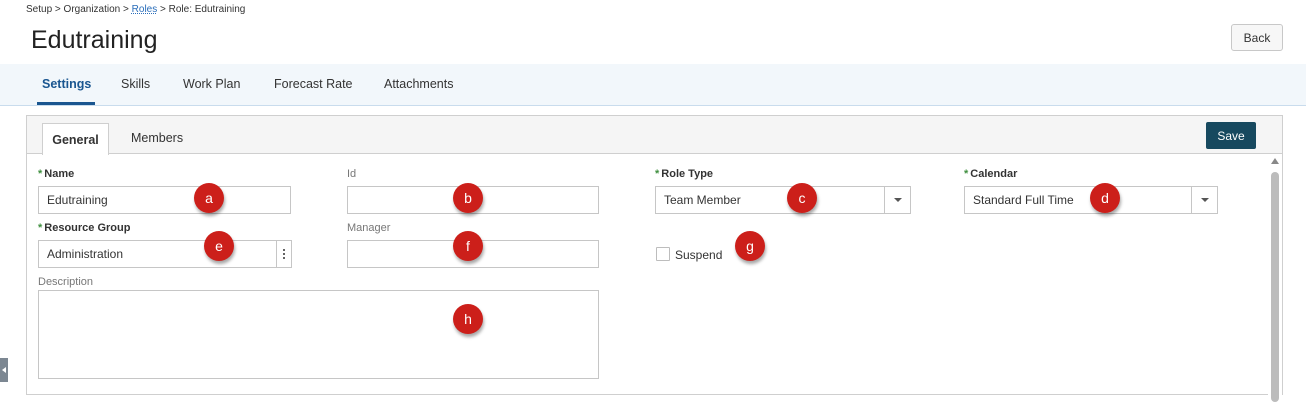 This screenshot has height=402, width=1306. Describe the element at coordinates (702, 200) in the screenshot. I see `role-type-value: Team Member` at that location.